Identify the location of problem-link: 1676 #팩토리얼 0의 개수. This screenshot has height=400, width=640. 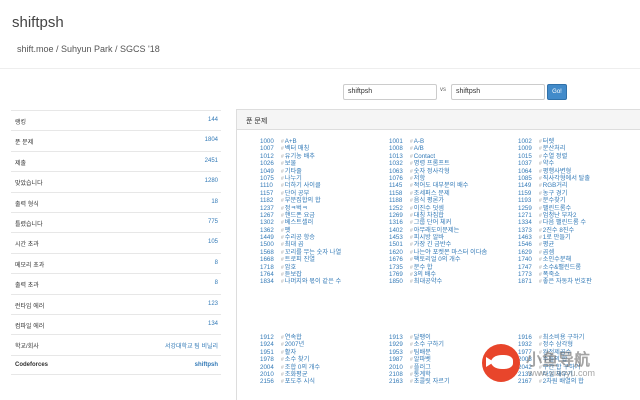
(438, 259).